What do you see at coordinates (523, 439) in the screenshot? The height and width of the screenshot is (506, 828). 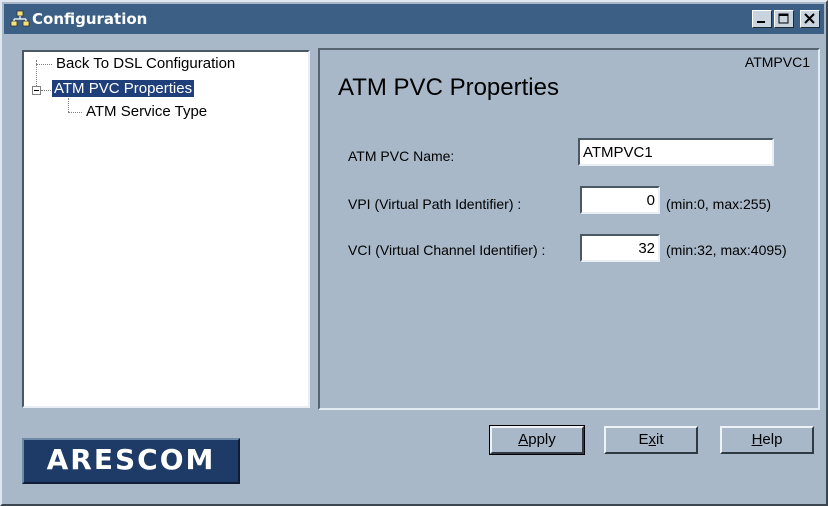 I see `apply-mnemonic: A` at bounding box center [523, 439].